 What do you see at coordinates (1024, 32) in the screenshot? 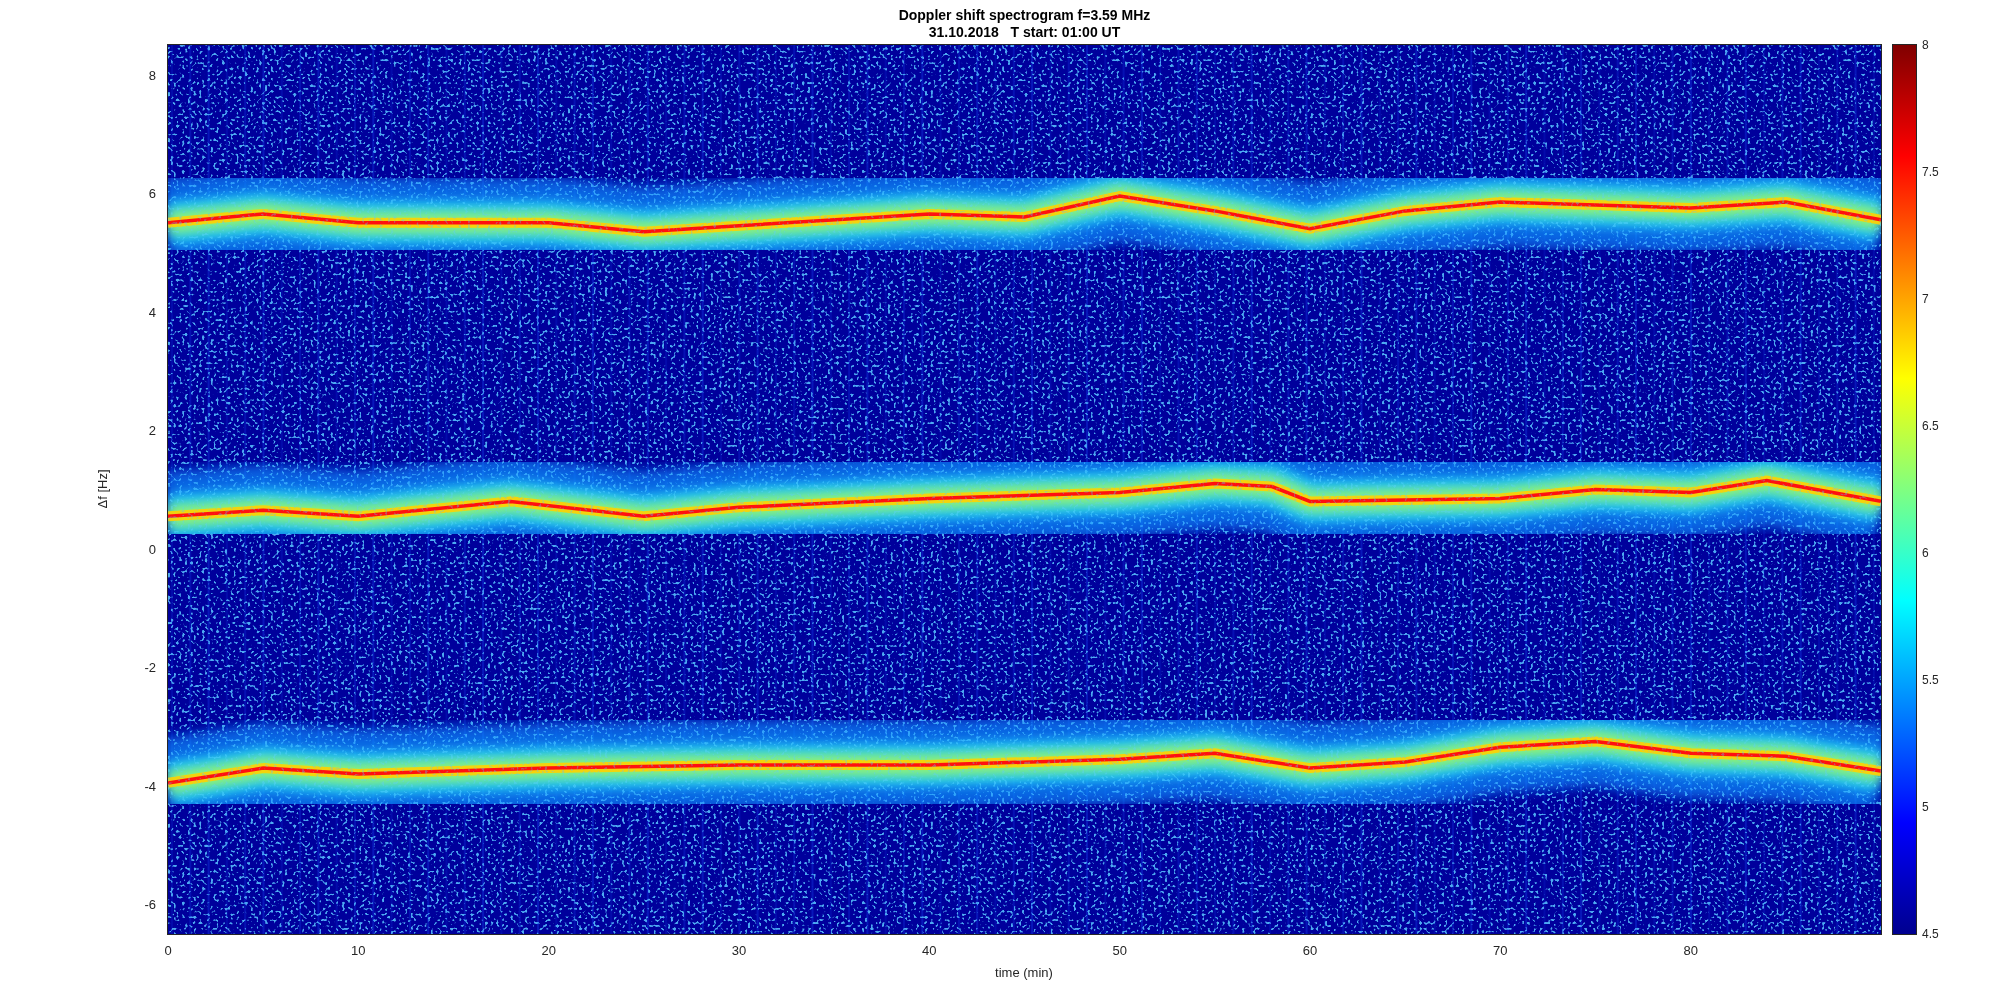
I see `chart-title: 31.10.2018 T start: 01:00 UT` at bounding box center [1024, 32].